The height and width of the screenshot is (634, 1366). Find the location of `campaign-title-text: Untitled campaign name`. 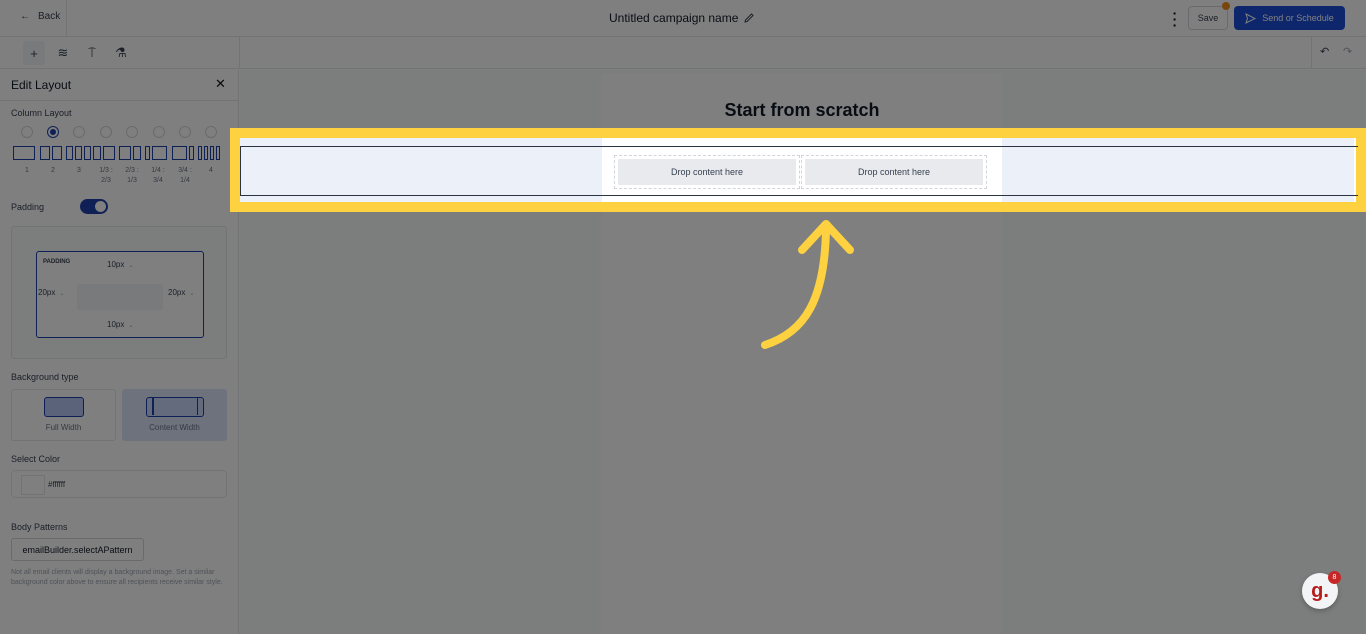

campaign-title-text: Untitled campaign name is located at coordinates (674, 18).